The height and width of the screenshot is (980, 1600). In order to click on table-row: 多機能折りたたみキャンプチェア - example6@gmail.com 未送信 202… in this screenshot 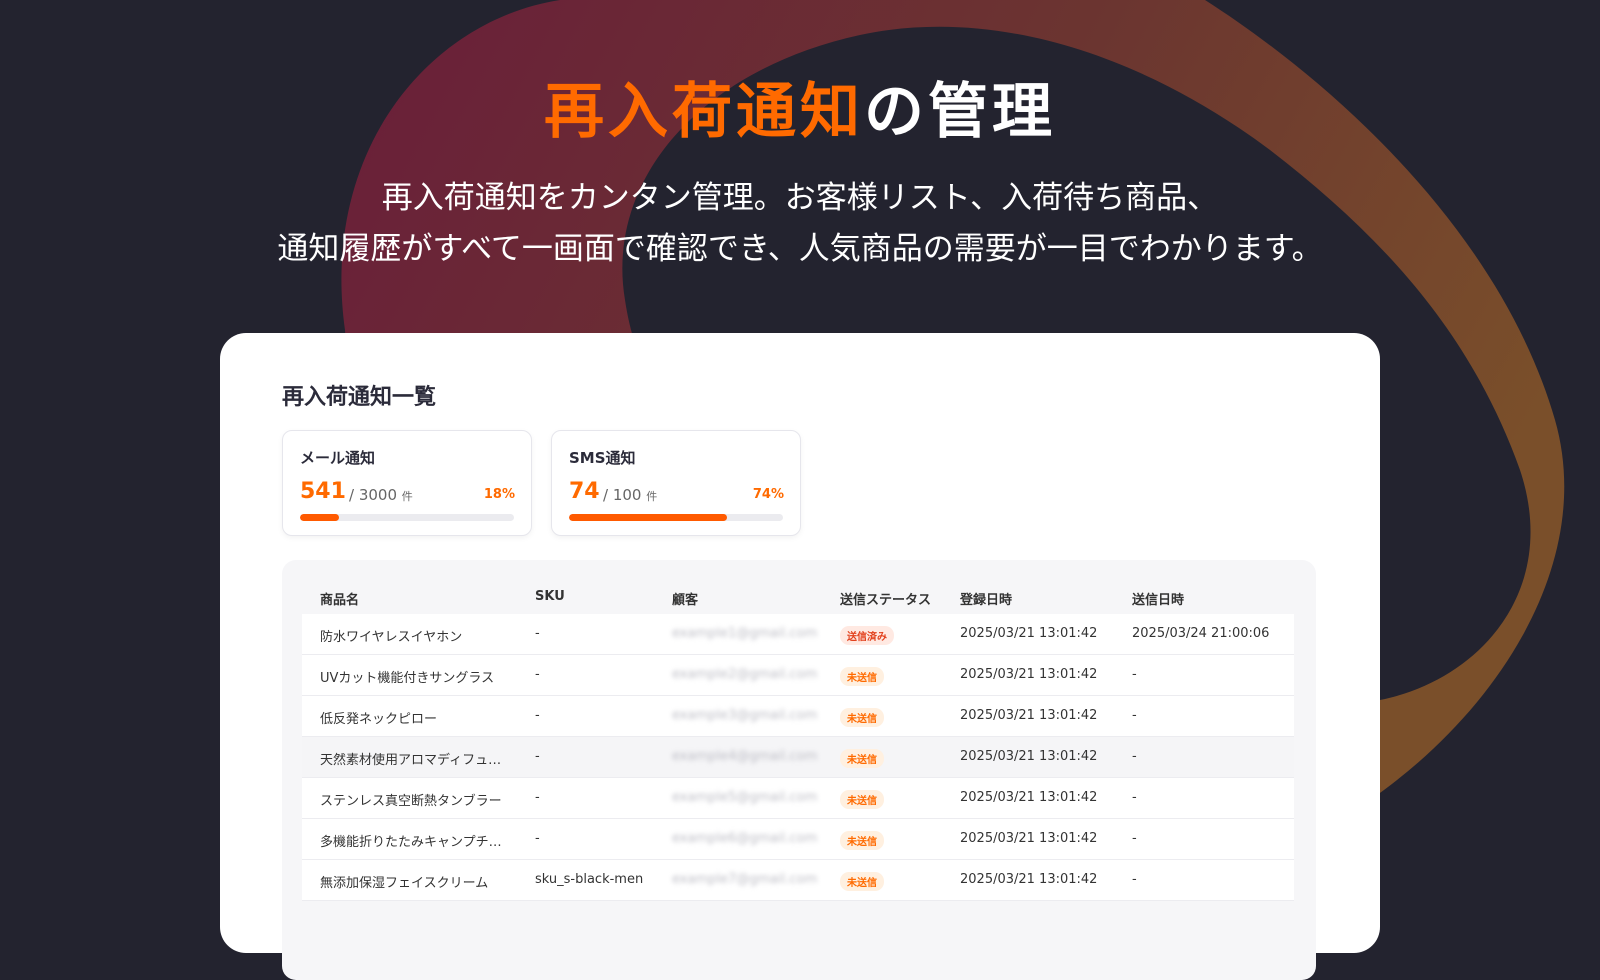, I will do `click(798, 839)`.